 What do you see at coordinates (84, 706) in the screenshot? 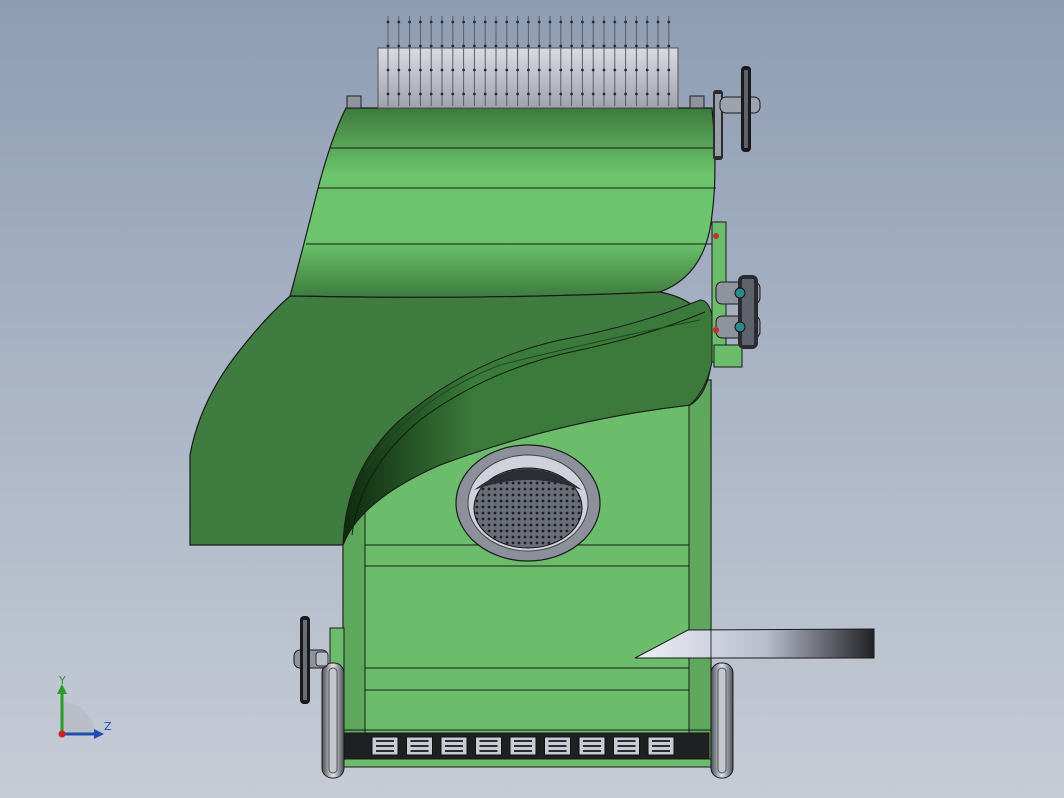
I see `axis-triad-icon: Y Z` at bounding box center [84, 706].